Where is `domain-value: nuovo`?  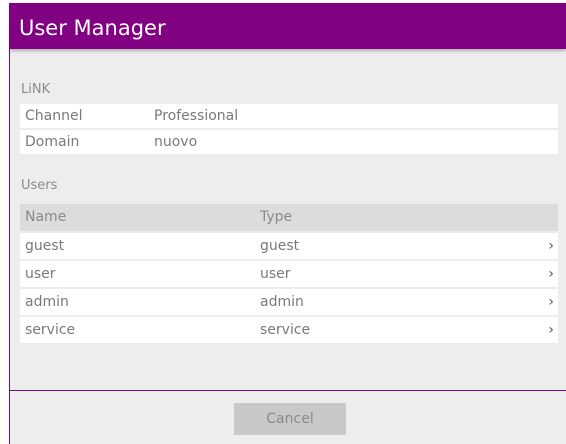
domain-value: nuovo is located at coordinates (176, 142).